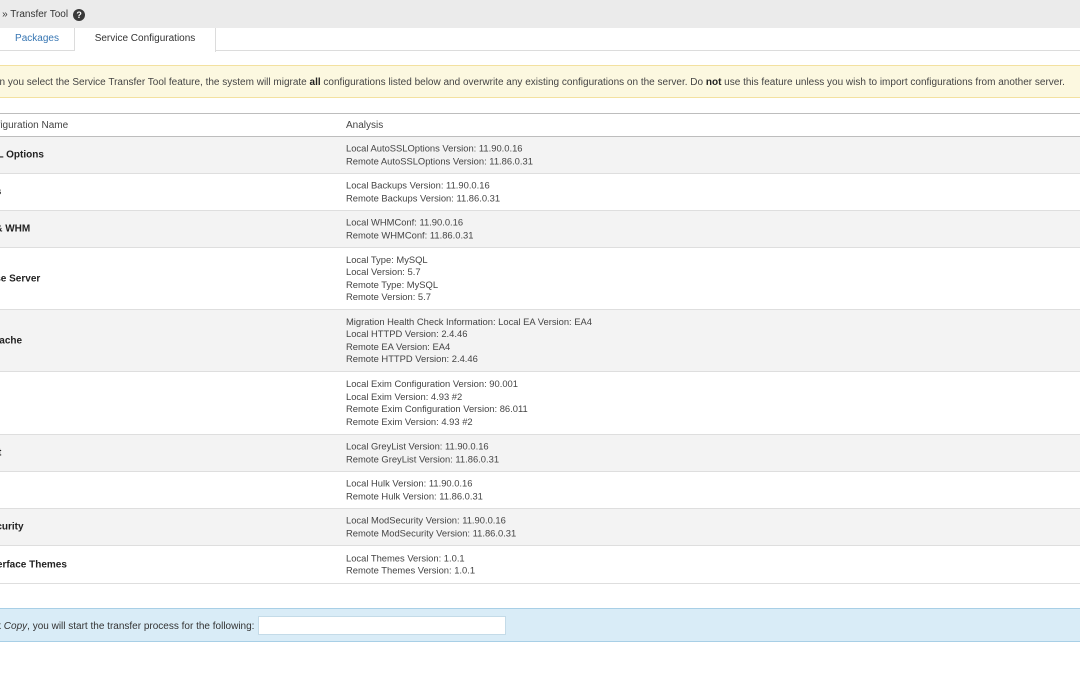 The height and width of the screenshot is (675, 1080). Describe the element at coordinates (410, 234) in the screenshot. I see `analysis-line: Remote WHMConf: 11.86.0.31` at that location.